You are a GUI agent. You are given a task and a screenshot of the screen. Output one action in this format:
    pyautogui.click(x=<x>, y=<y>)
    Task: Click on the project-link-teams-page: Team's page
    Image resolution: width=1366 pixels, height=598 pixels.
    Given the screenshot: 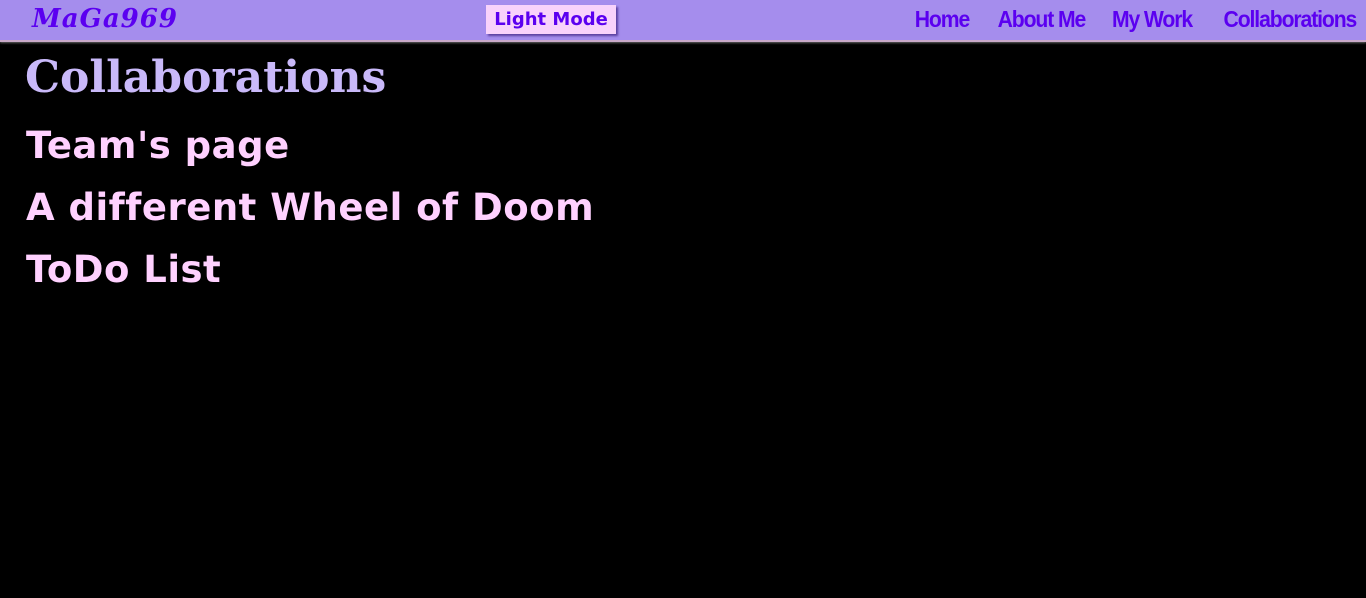 What is the action you would take?
    pyautogui.click(x=158, y=145)
    